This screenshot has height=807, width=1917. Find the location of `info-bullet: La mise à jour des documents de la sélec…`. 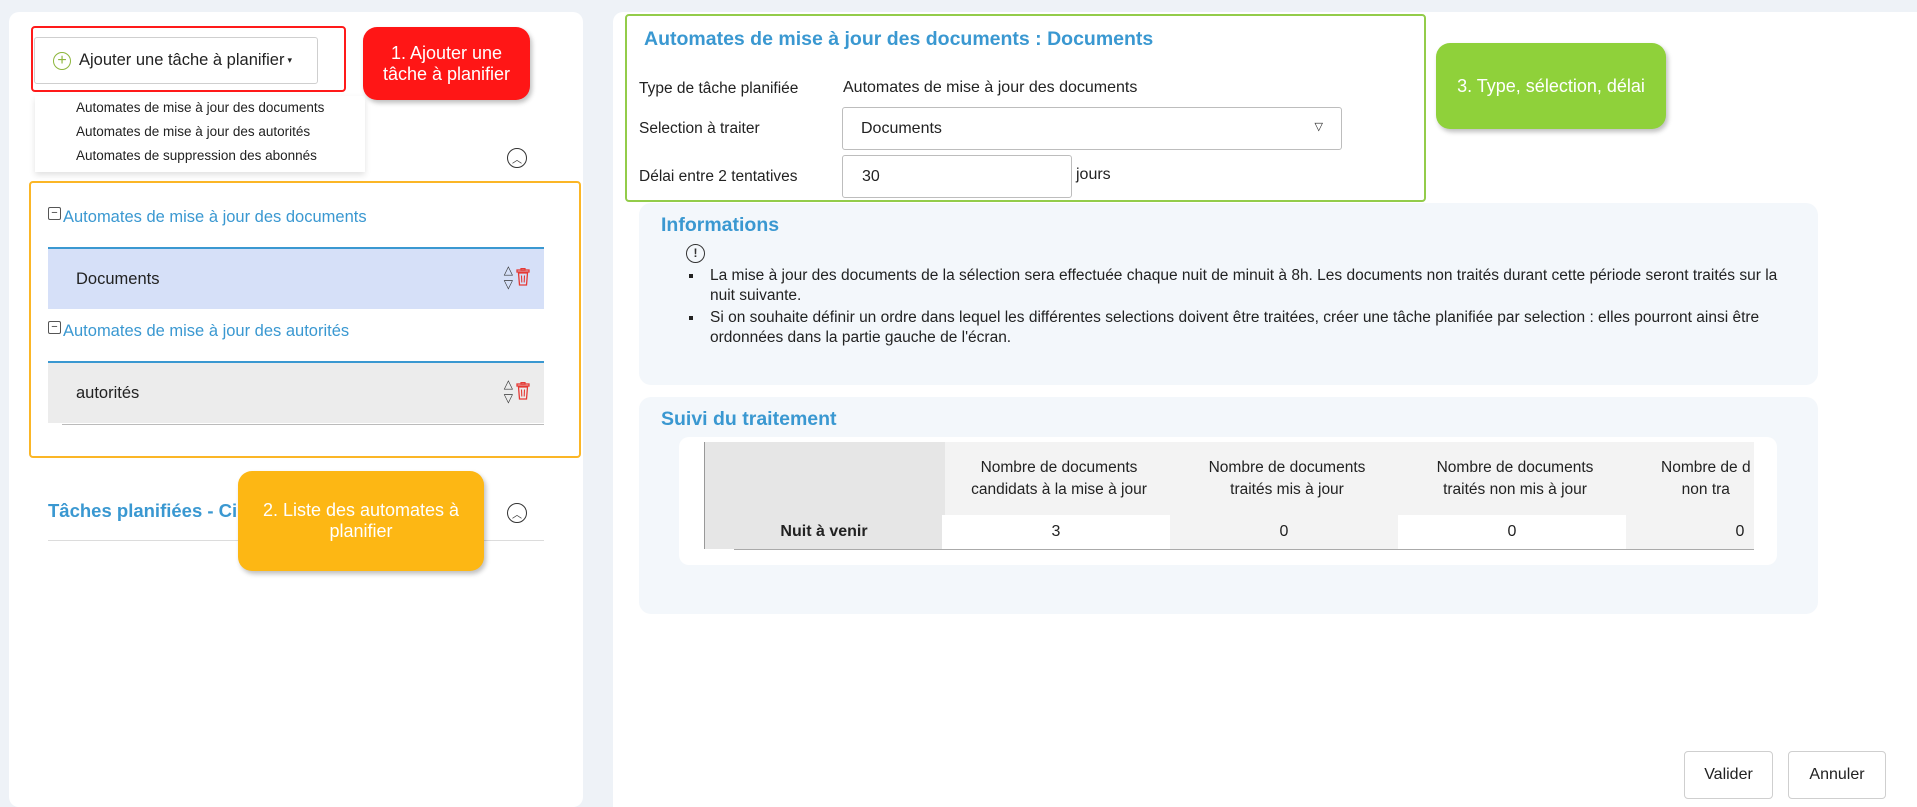

info-bullet: La mise à jour des documents de la sélec… is located at coordinates (1248, 286).